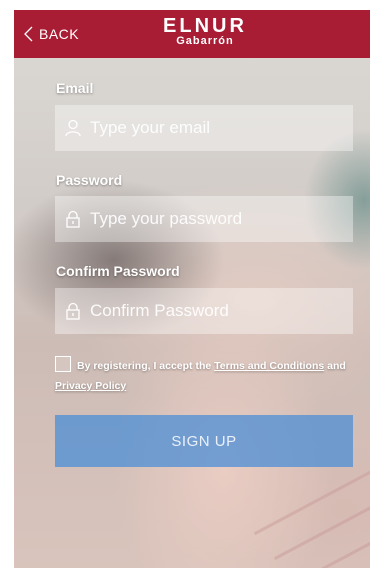  I want to click on password-label: Password, so click(89, 180).